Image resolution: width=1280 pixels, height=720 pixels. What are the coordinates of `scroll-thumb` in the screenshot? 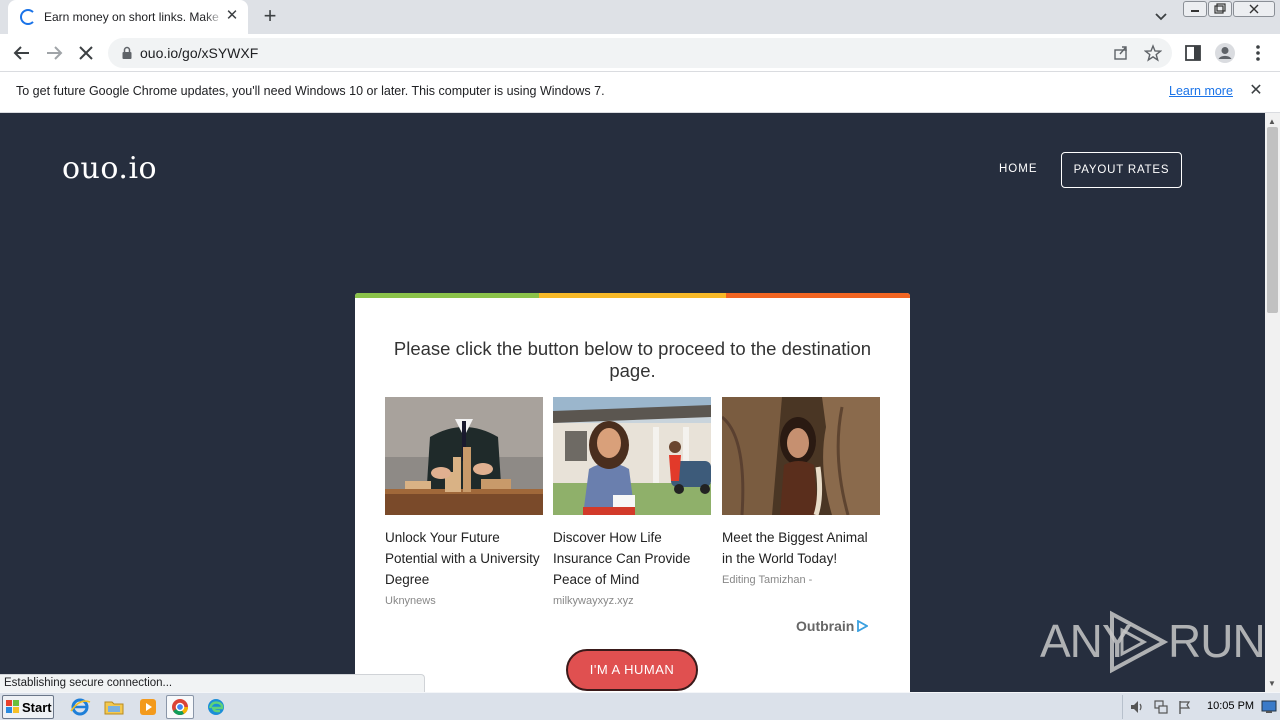 It's located at (1272, 220).